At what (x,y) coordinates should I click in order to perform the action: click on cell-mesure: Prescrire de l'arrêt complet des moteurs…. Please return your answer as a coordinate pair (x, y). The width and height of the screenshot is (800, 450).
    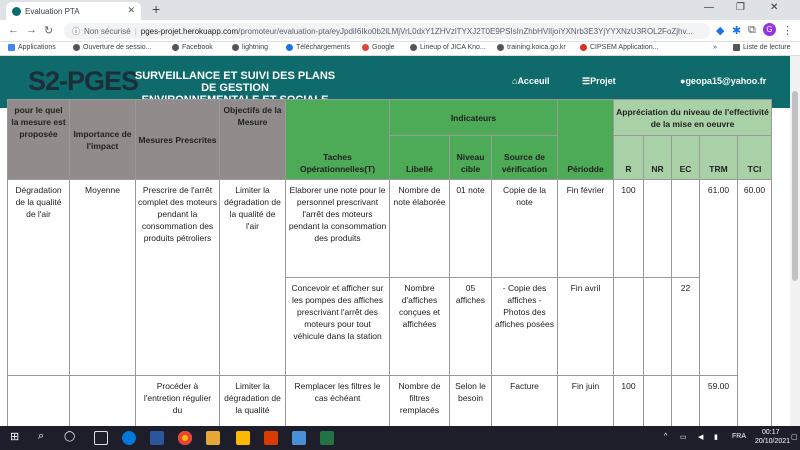
    Looking at the image, I should click on (177, 277).